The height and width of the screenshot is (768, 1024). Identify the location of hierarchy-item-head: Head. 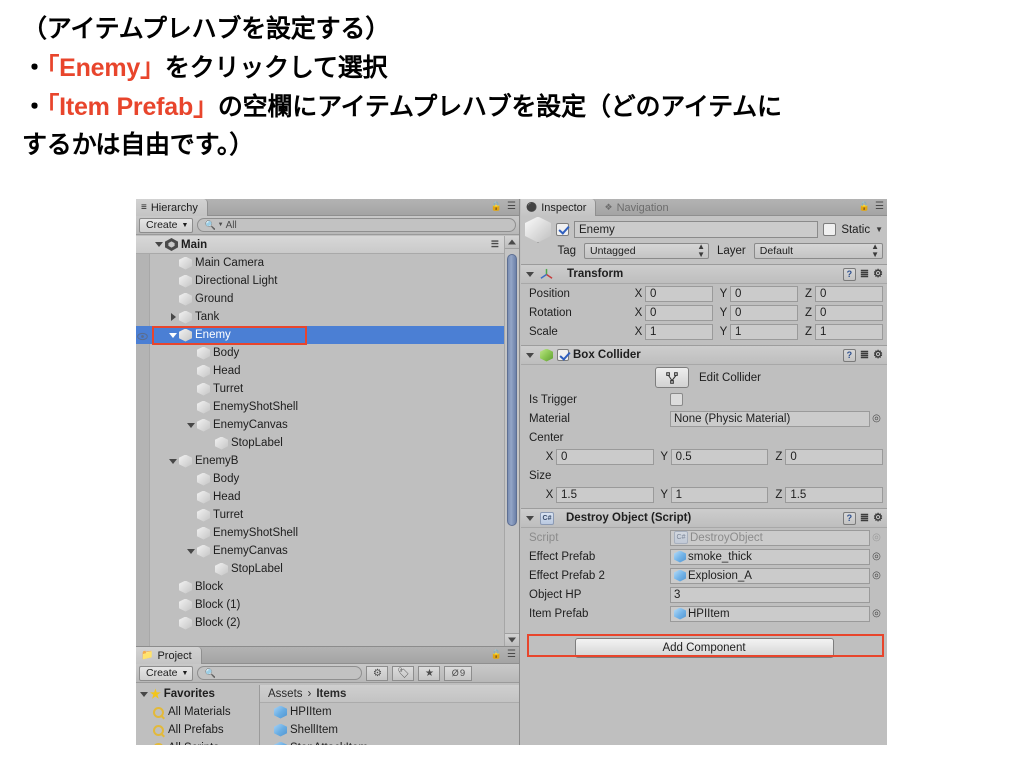
(327, 371).